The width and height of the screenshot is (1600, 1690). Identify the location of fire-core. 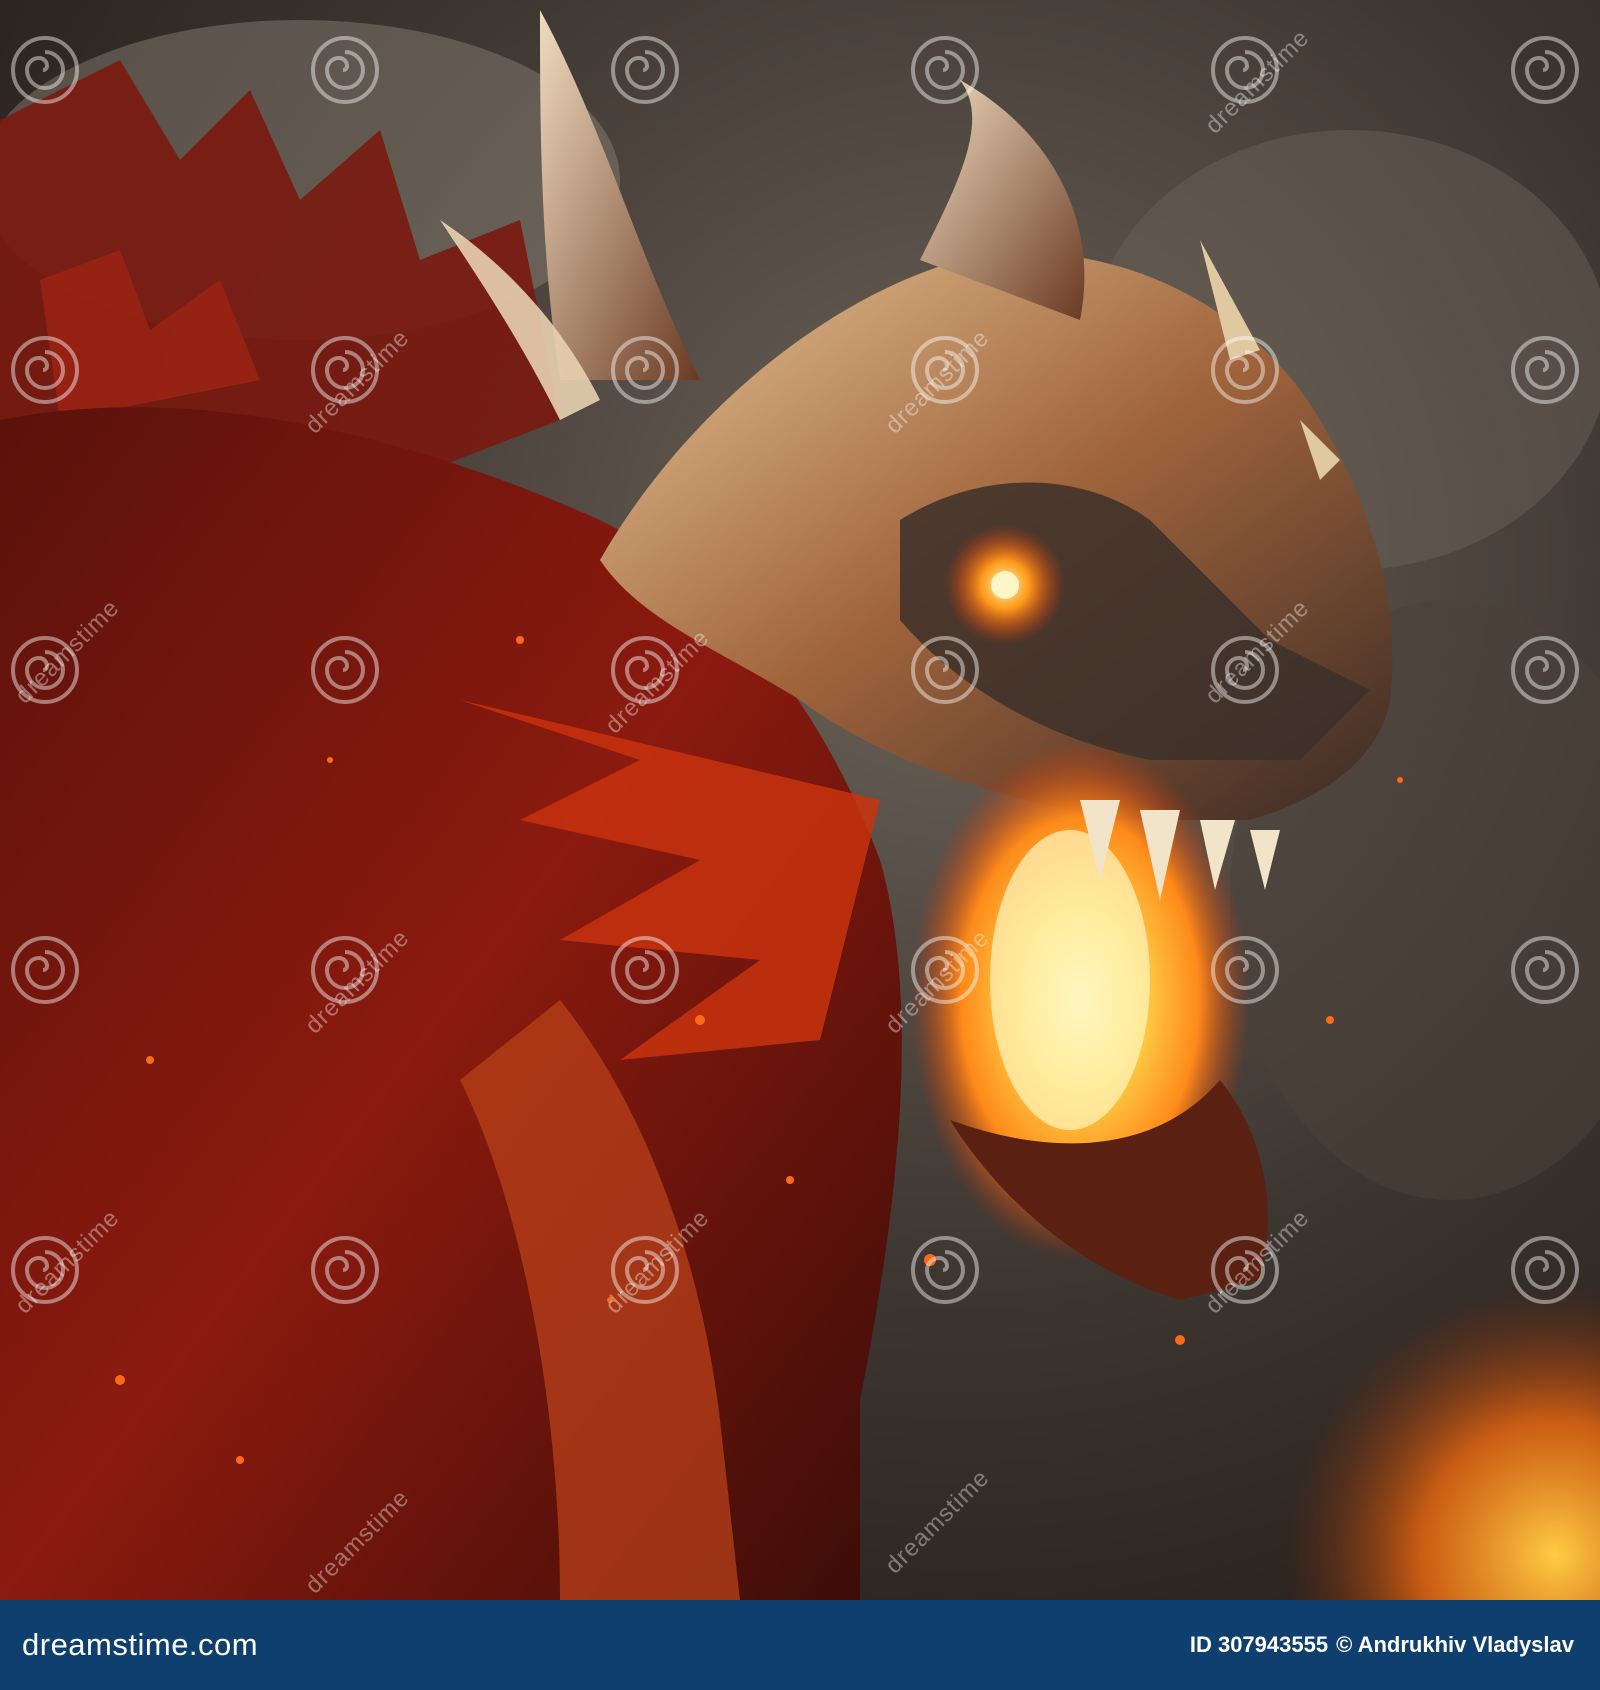
(1070, 980).